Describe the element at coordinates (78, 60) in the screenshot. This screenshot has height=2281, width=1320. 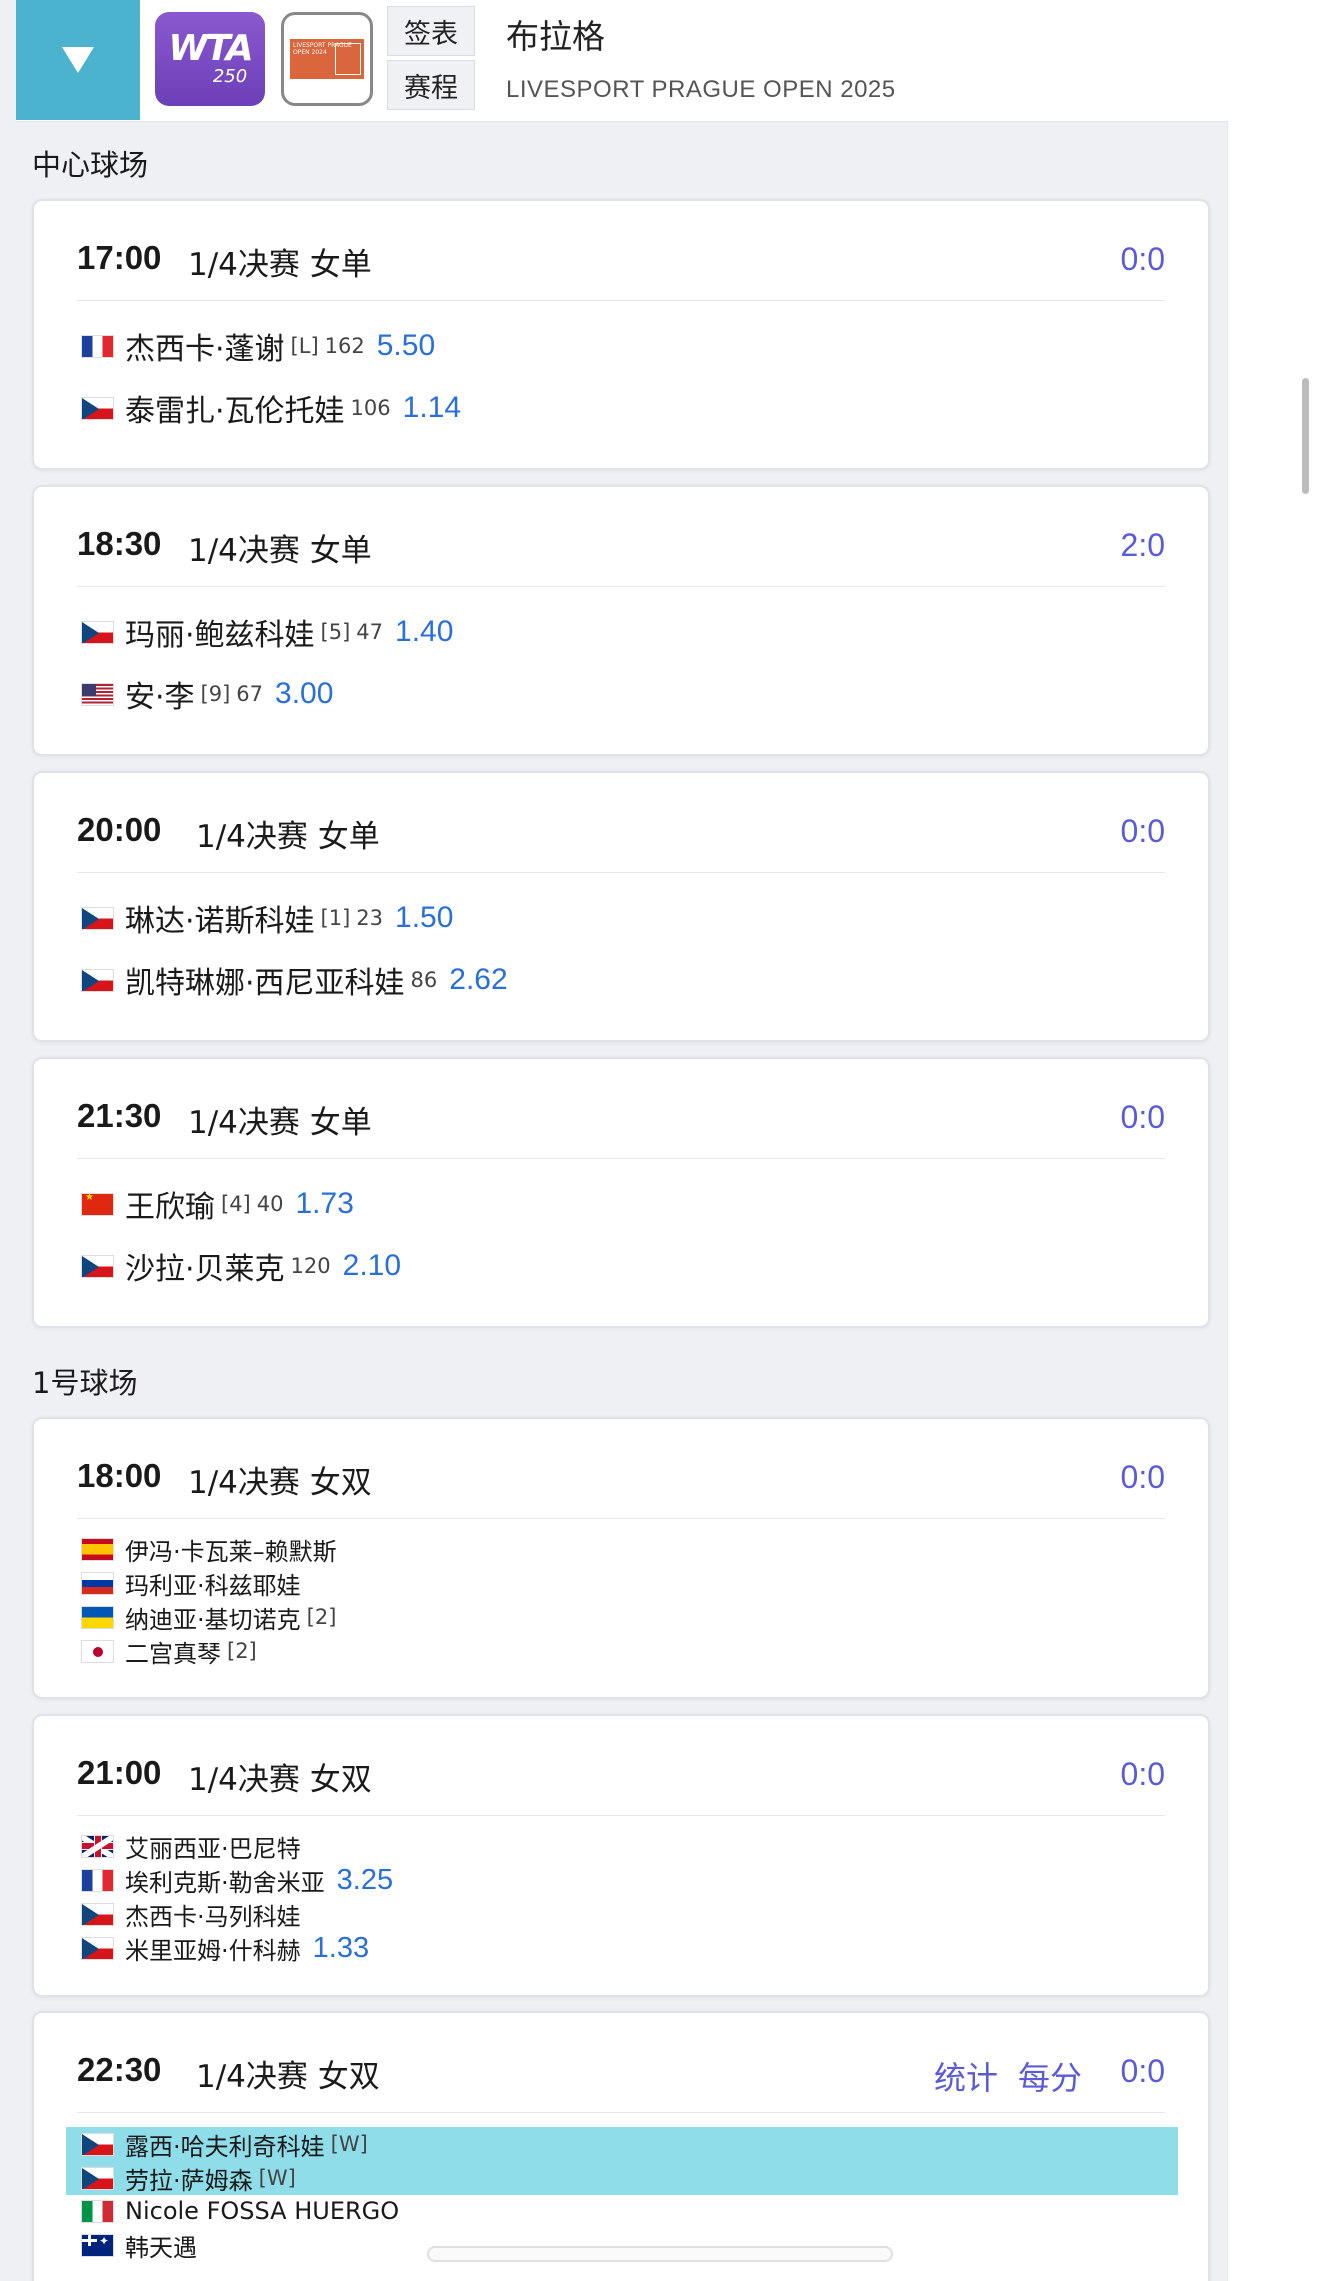
I see `collapse-toggle-button` at that location.